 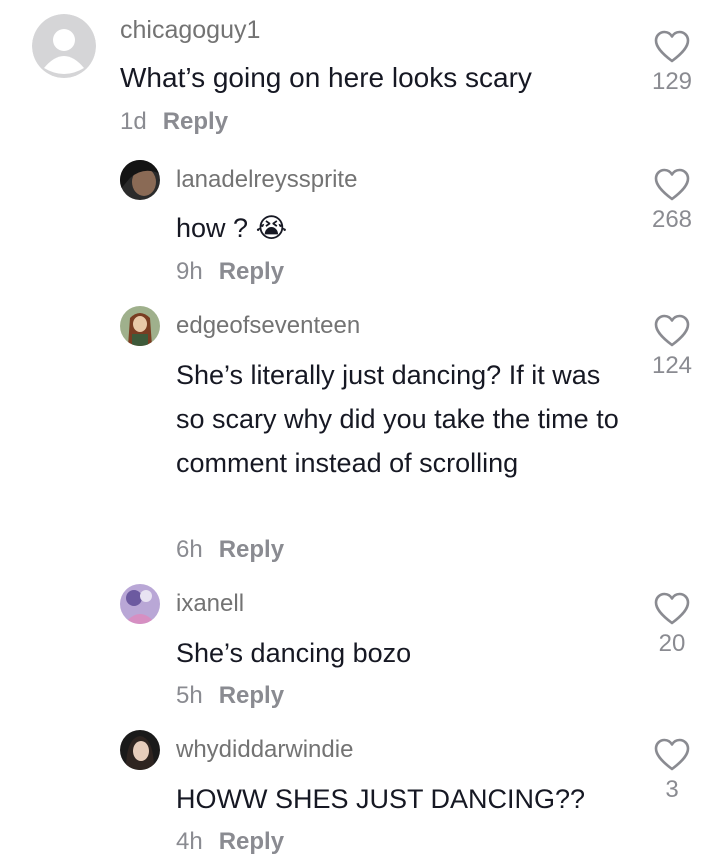 I want to click on comment-text: how ?, so click(x=212, y=228).